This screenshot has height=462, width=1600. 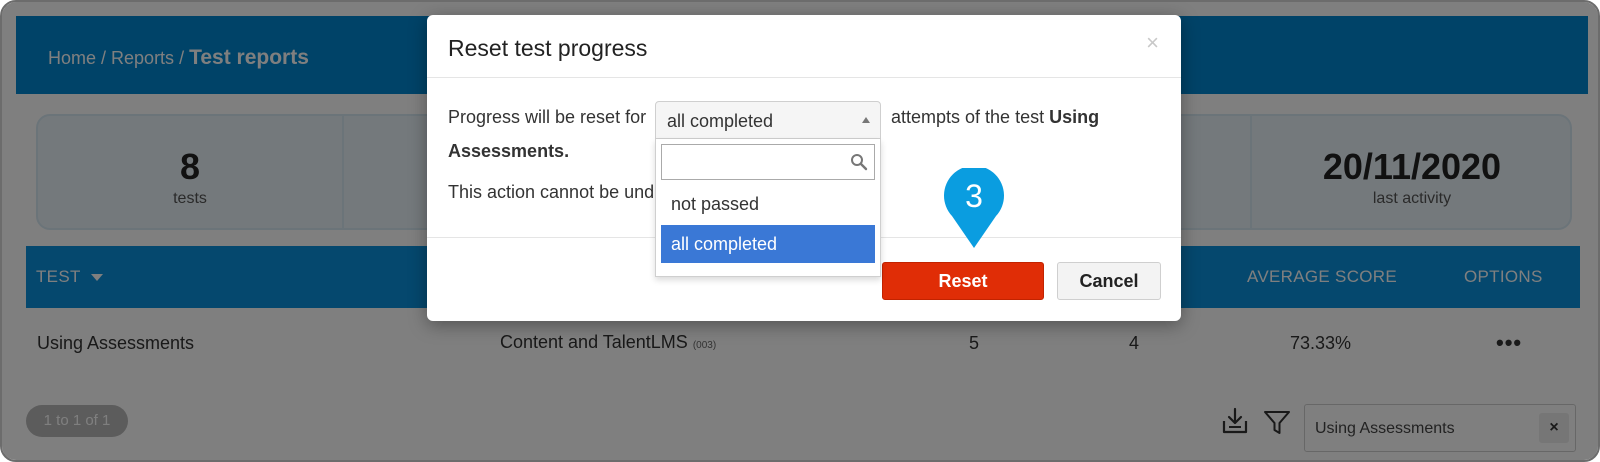 I want to click on reset-description-start: Progress will be reset for, so click(x=547, y=117).